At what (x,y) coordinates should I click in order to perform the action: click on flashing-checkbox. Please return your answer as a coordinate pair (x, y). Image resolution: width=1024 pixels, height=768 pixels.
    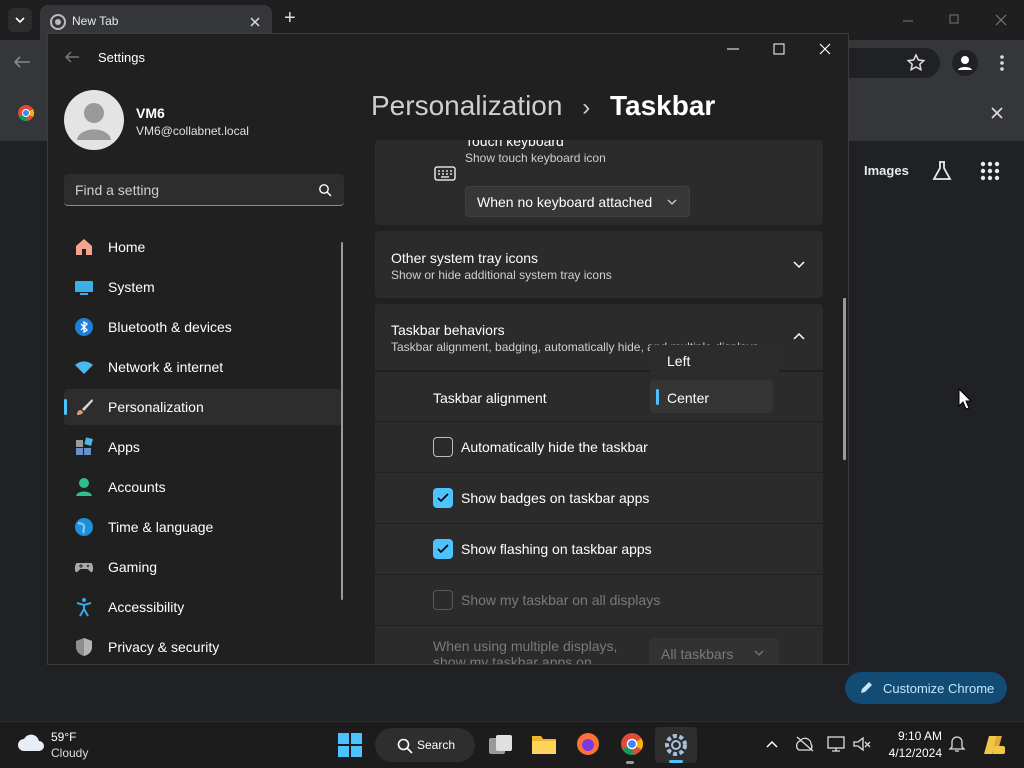
    Looking at the image, I should click on (443, 549).